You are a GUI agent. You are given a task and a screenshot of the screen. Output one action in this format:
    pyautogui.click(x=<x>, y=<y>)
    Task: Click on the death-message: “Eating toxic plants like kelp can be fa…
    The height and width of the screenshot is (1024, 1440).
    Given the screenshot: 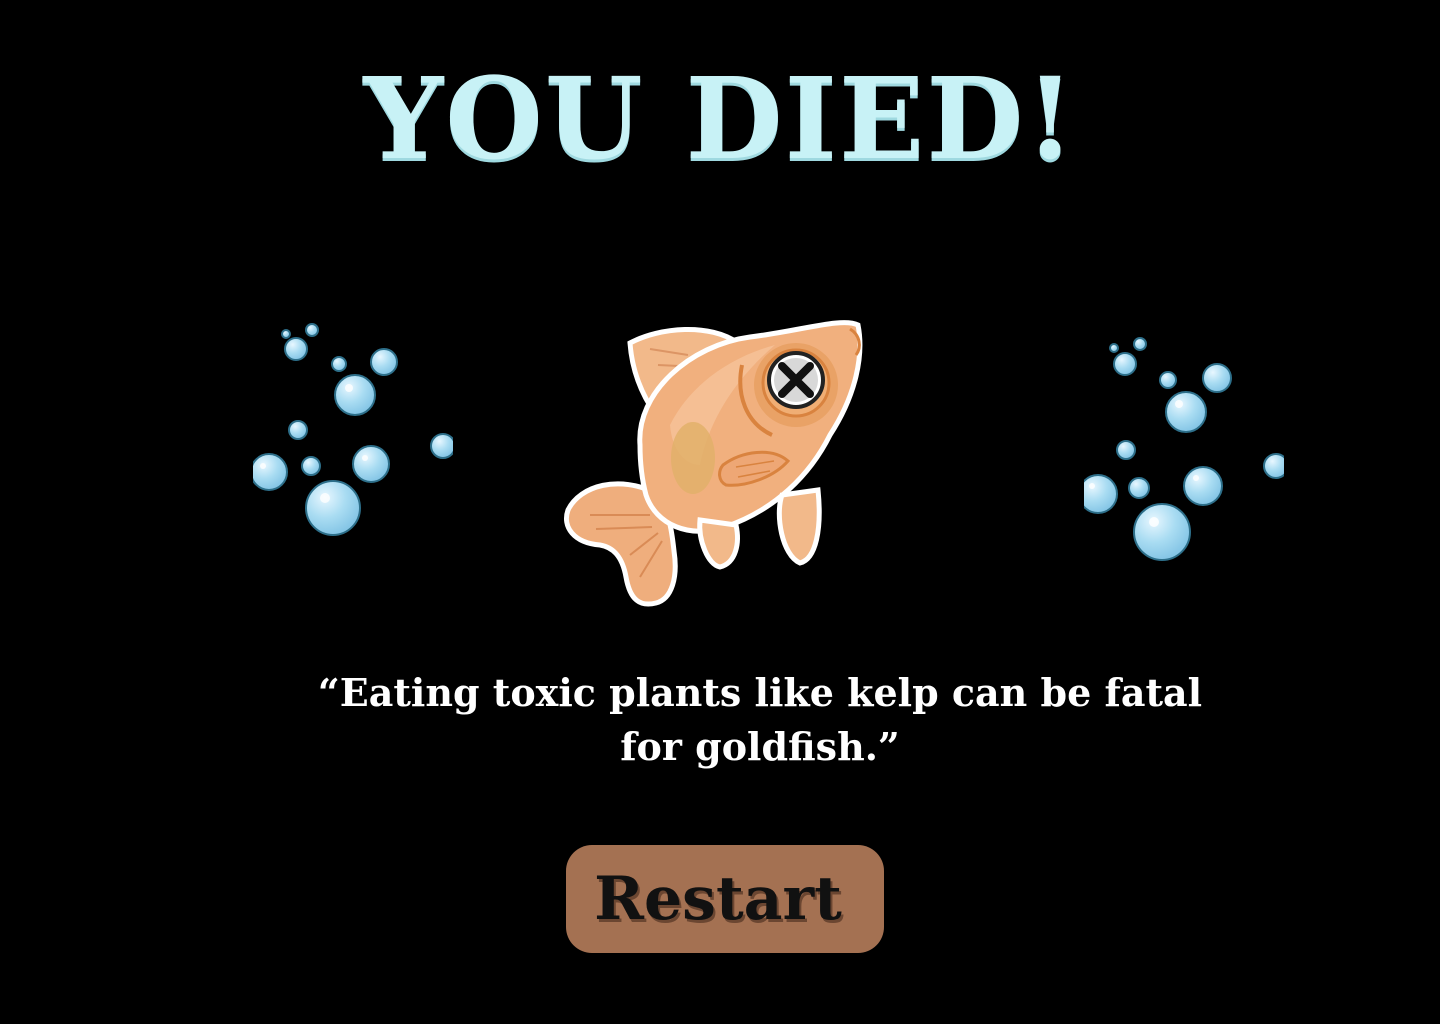 What is the action you would take?
    pyautogui.click(x=760, y=719)
    